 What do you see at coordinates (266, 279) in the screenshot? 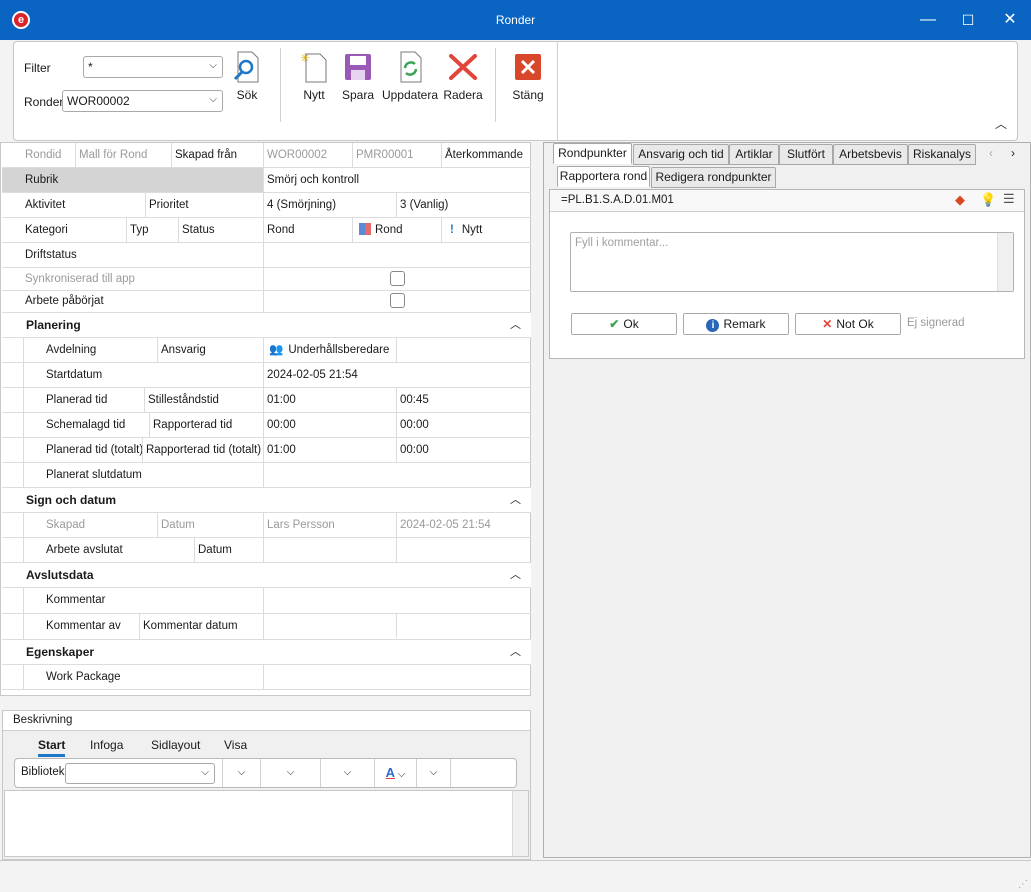
I see `synk-row: Synkroniserad till app` at bounding box center [266, 279].